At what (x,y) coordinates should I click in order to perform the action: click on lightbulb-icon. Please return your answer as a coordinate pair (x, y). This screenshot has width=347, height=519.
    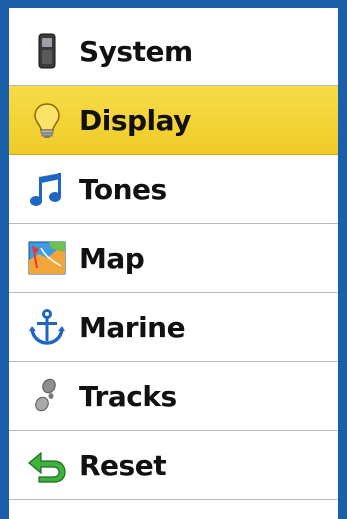
    Looking at the image, I should click on (47, 120).